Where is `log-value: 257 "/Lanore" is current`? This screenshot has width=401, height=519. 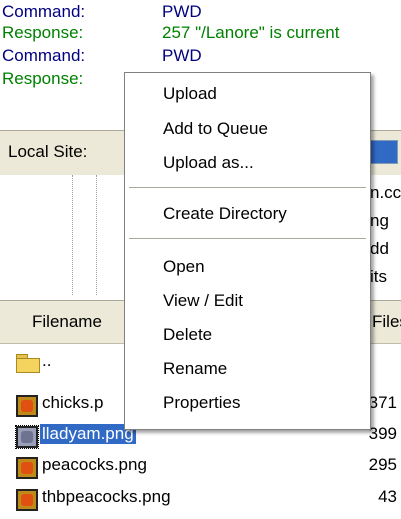 log-value: 257 "/Lanore" is current is located at coordinates (251, 32).